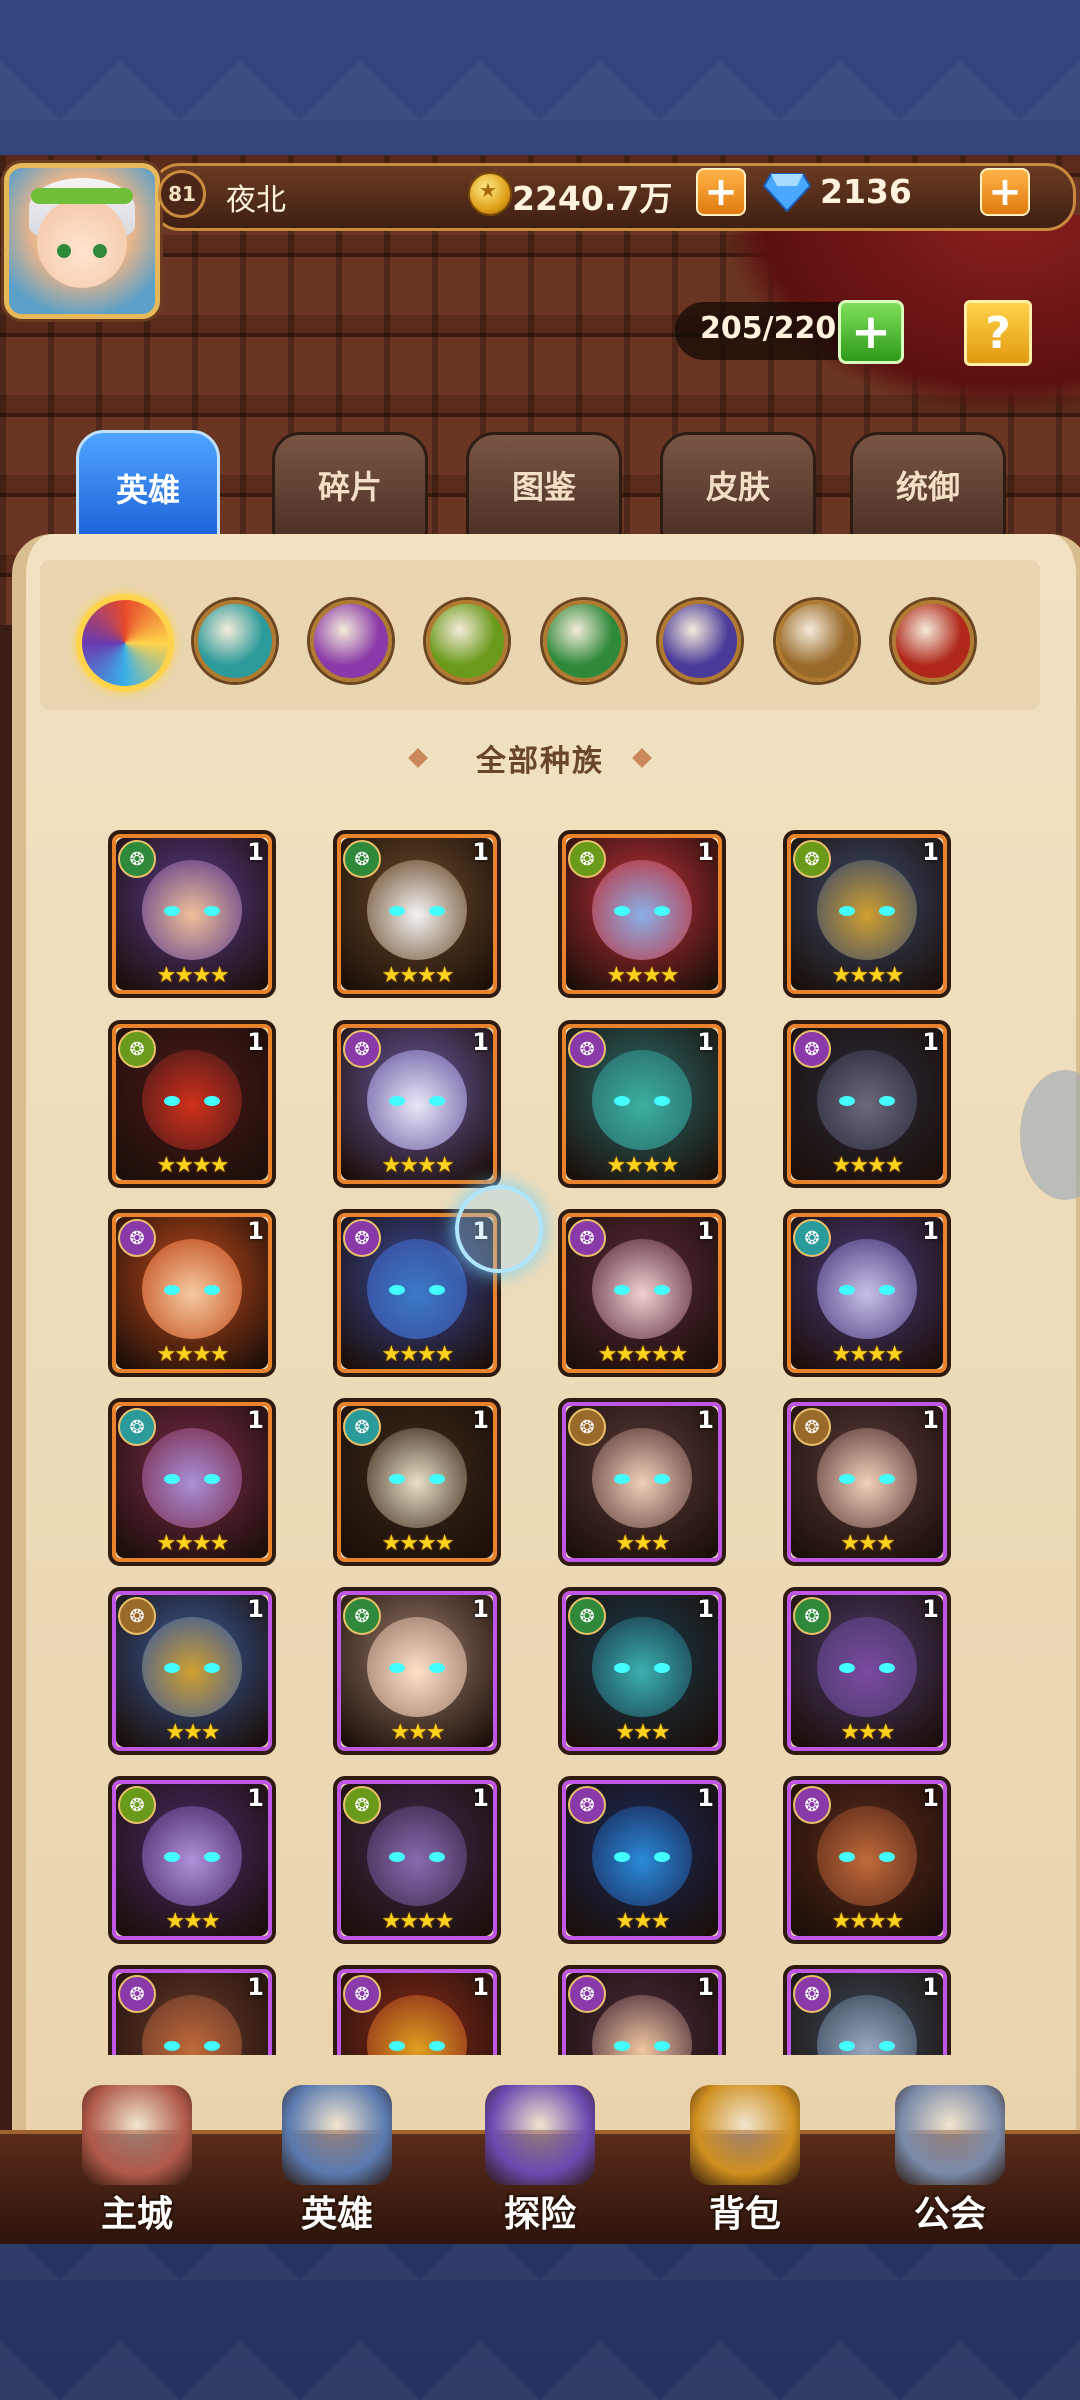 The width and height of the screenshot is (1080, 2400). I want to click on race-filter-bar, so click(540, 635).